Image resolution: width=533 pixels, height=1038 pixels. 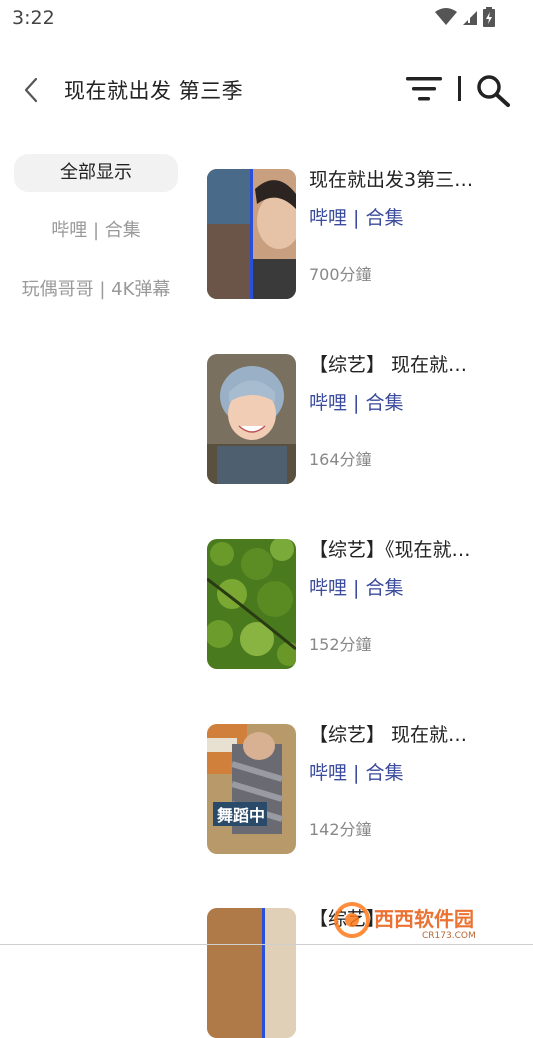 I want to click on list-item: 【综艺】 现在就… 哔哩 | 合集 164分鐘, so click(x=367, y=419).